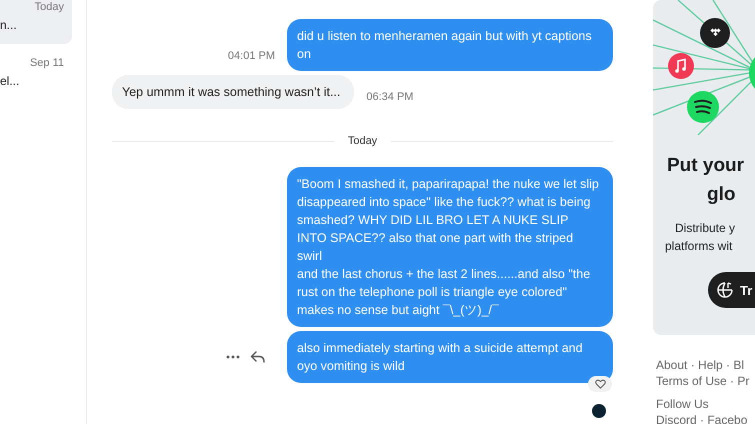 The width and height of the screenshot is (755, 424). I want to click on conversation-time: Today, so click(49, 7).